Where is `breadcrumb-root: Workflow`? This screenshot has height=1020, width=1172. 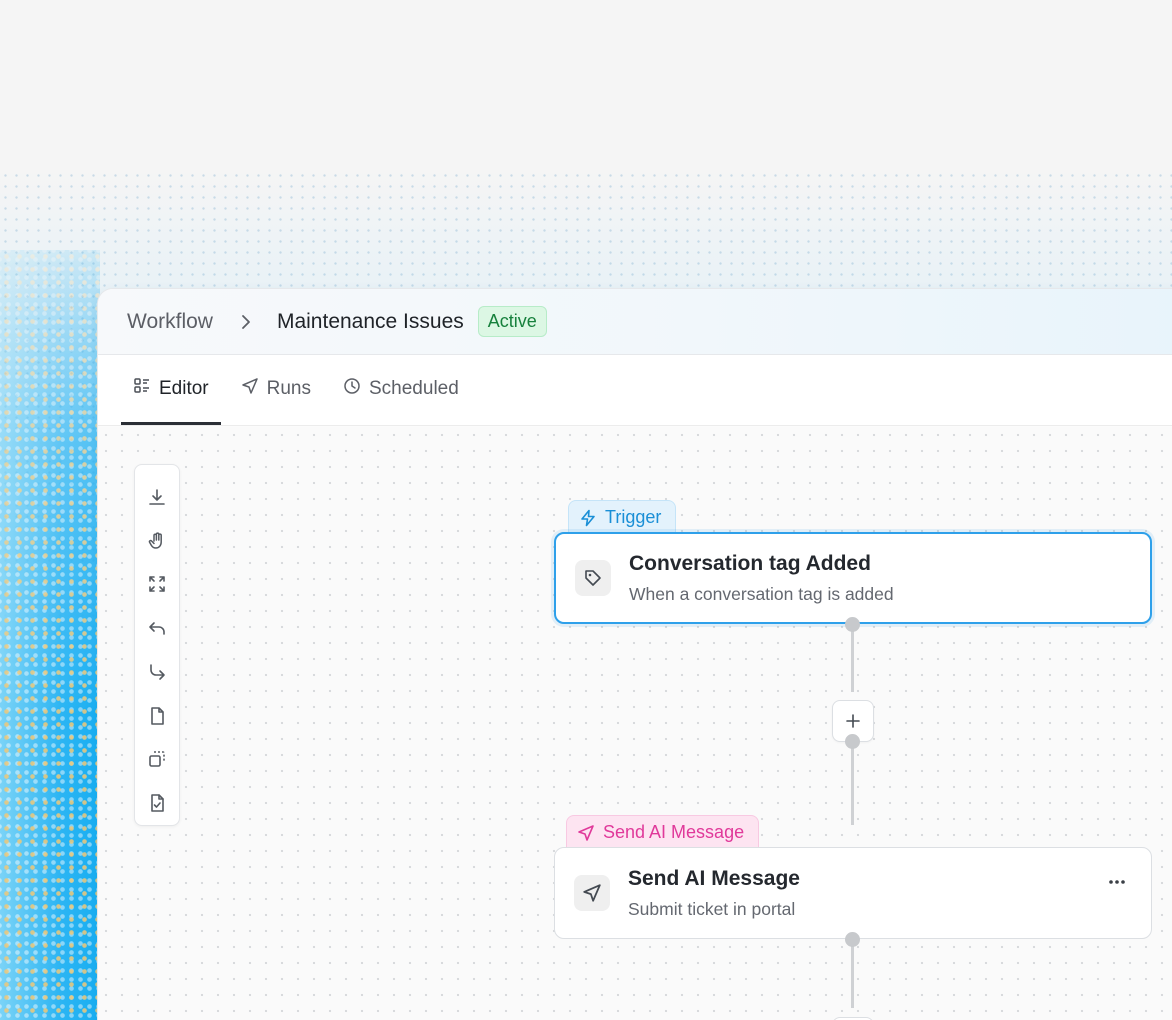 breadcrumb-root: Workflow is located at coordinates (170, 322).